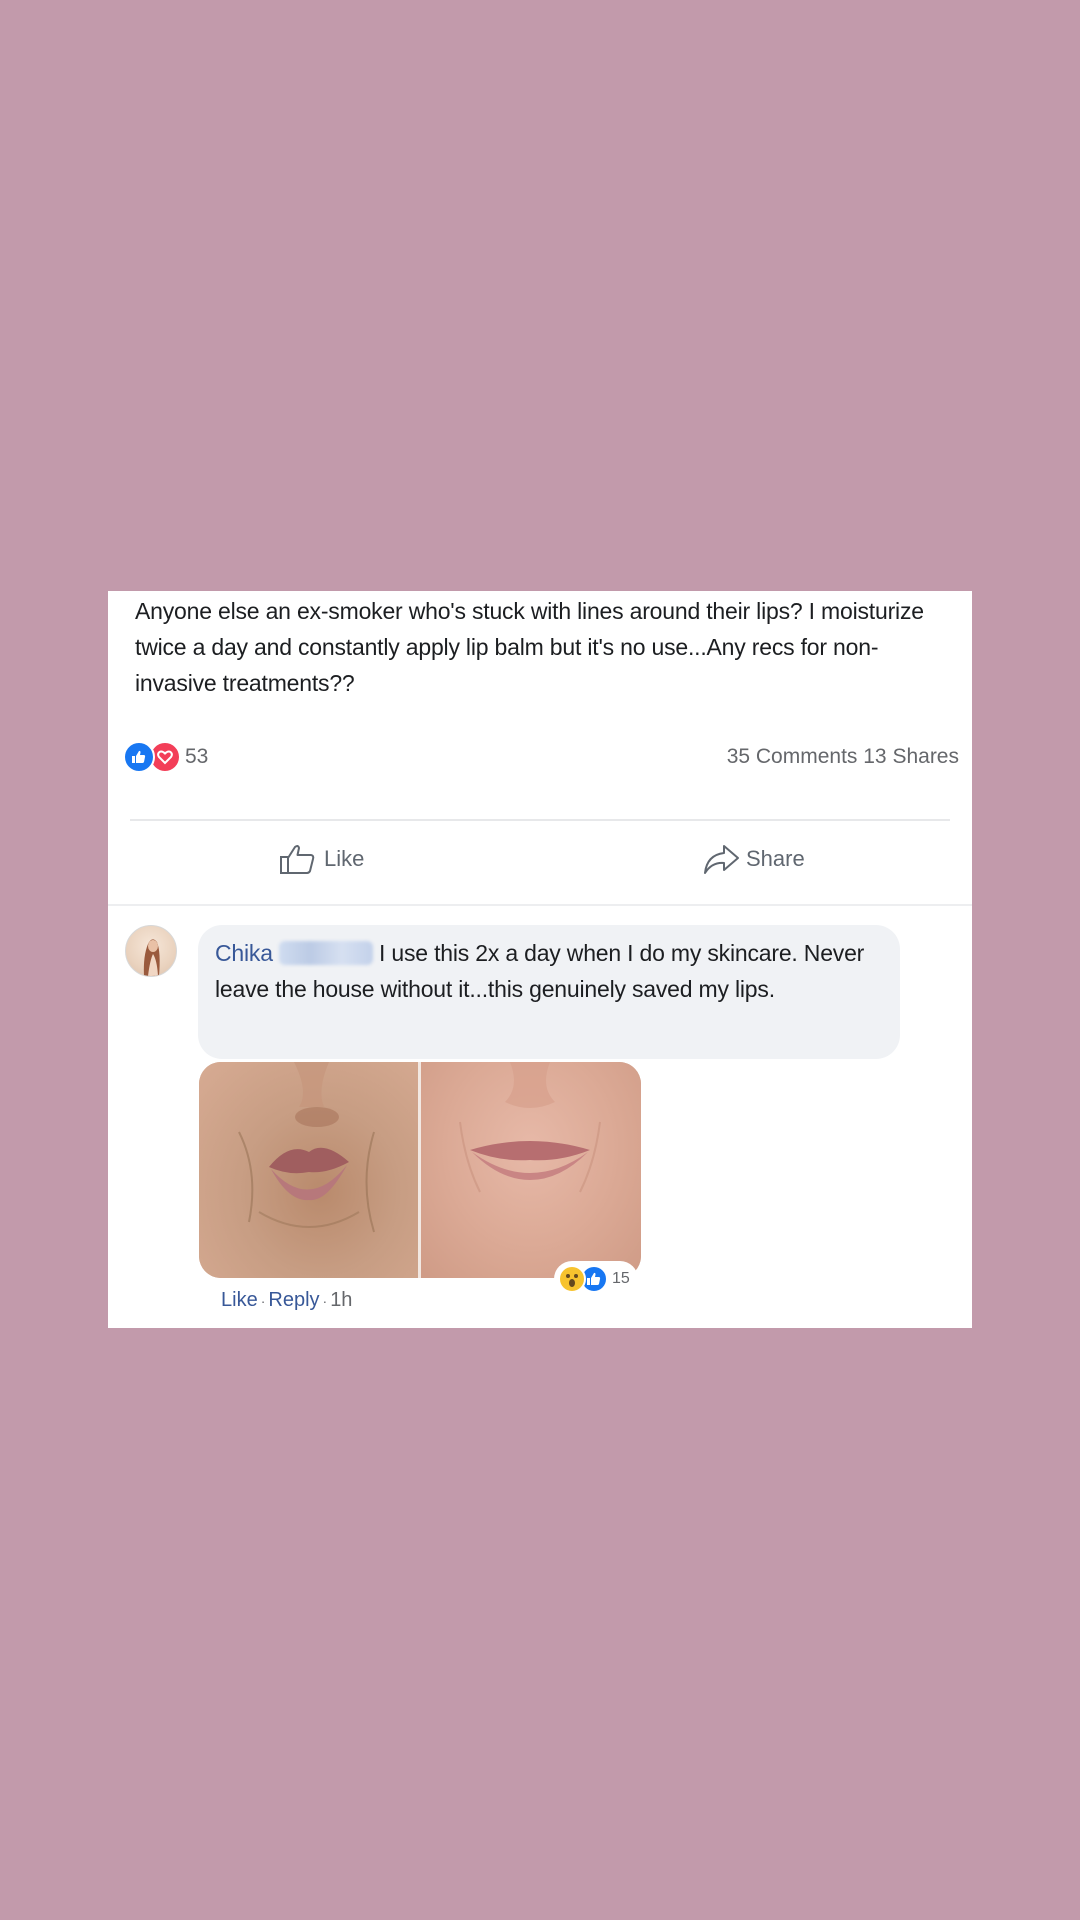 The image size is (1080, 1920). I want to click on comments-shares-count: 35 Comments 13 Shares, so click(843, 757).